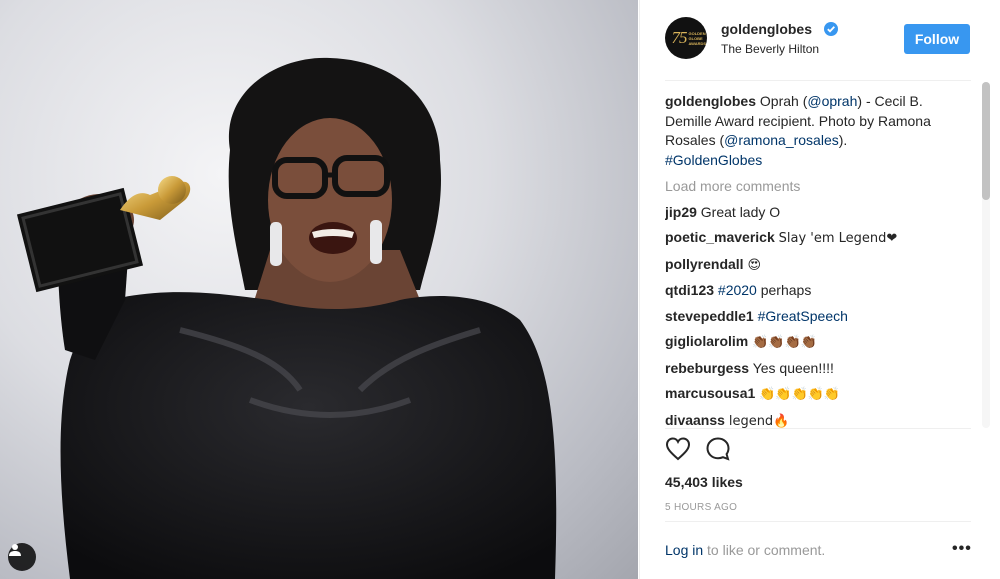  I want to click on comment-text: Yes queen!!!!, so click(793, 367).